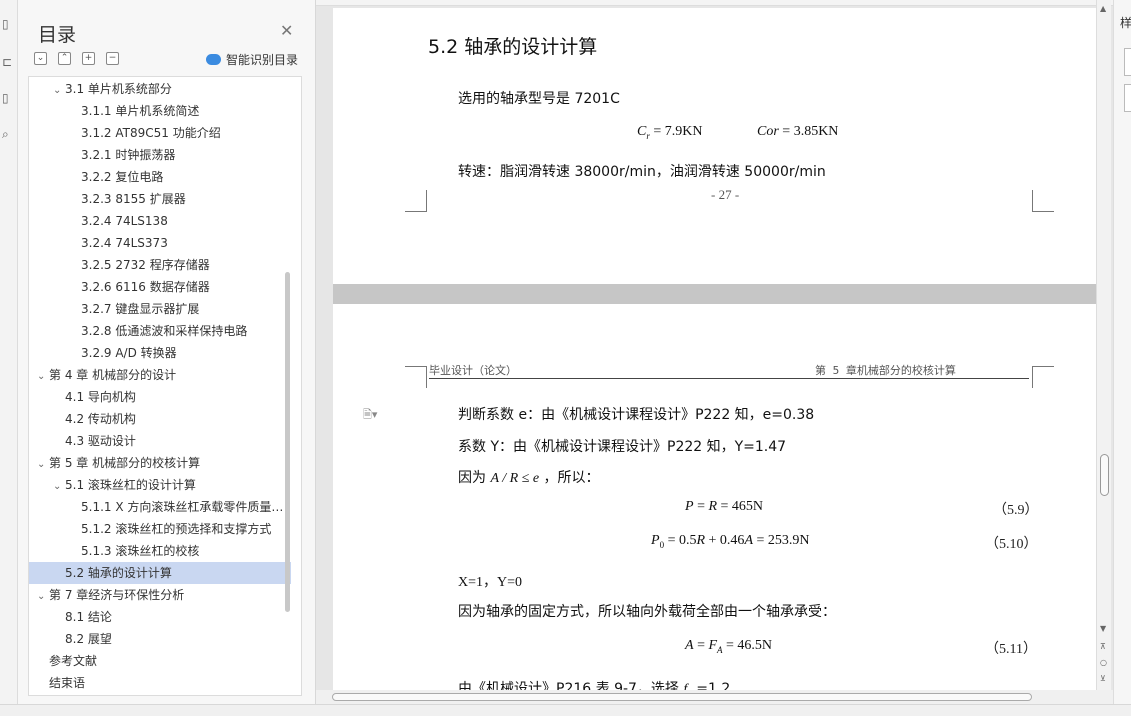 The height and width of the screenshot is (716, 1131). What do you see at coordinates (124, 221) in the screenshot?
I see `toc-item-label: 3.2.4 74LS138` at bounding box center [124, 221].